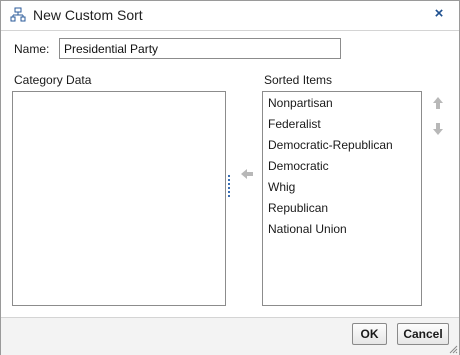 The width and height of the screenshot is (460, 355). I want to click on list-item: Federalist, so click(294, 124).